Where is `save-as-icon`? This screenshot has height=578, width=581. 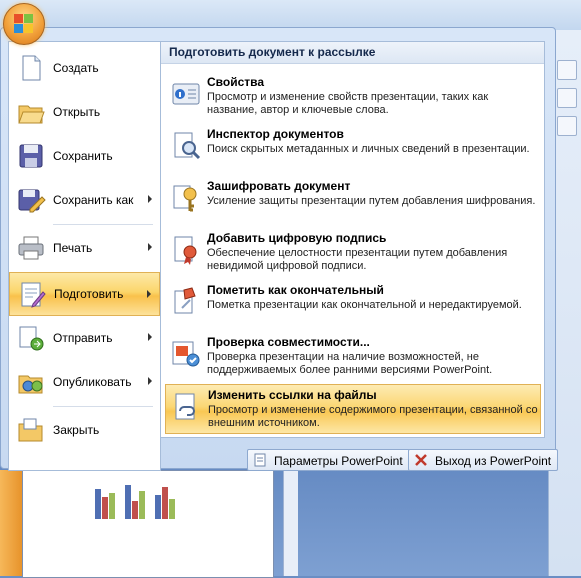
save-as-icon is located at coordinates (32, 201).